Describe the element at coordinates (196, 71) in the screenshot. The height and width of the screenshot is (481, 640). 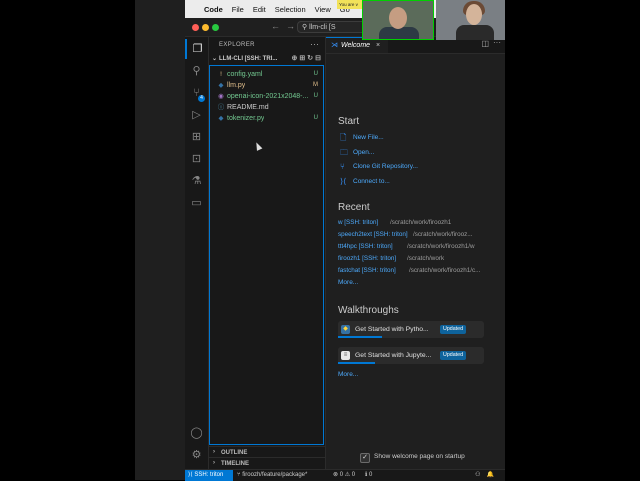
I see `search-icon: ⚲` at that location.